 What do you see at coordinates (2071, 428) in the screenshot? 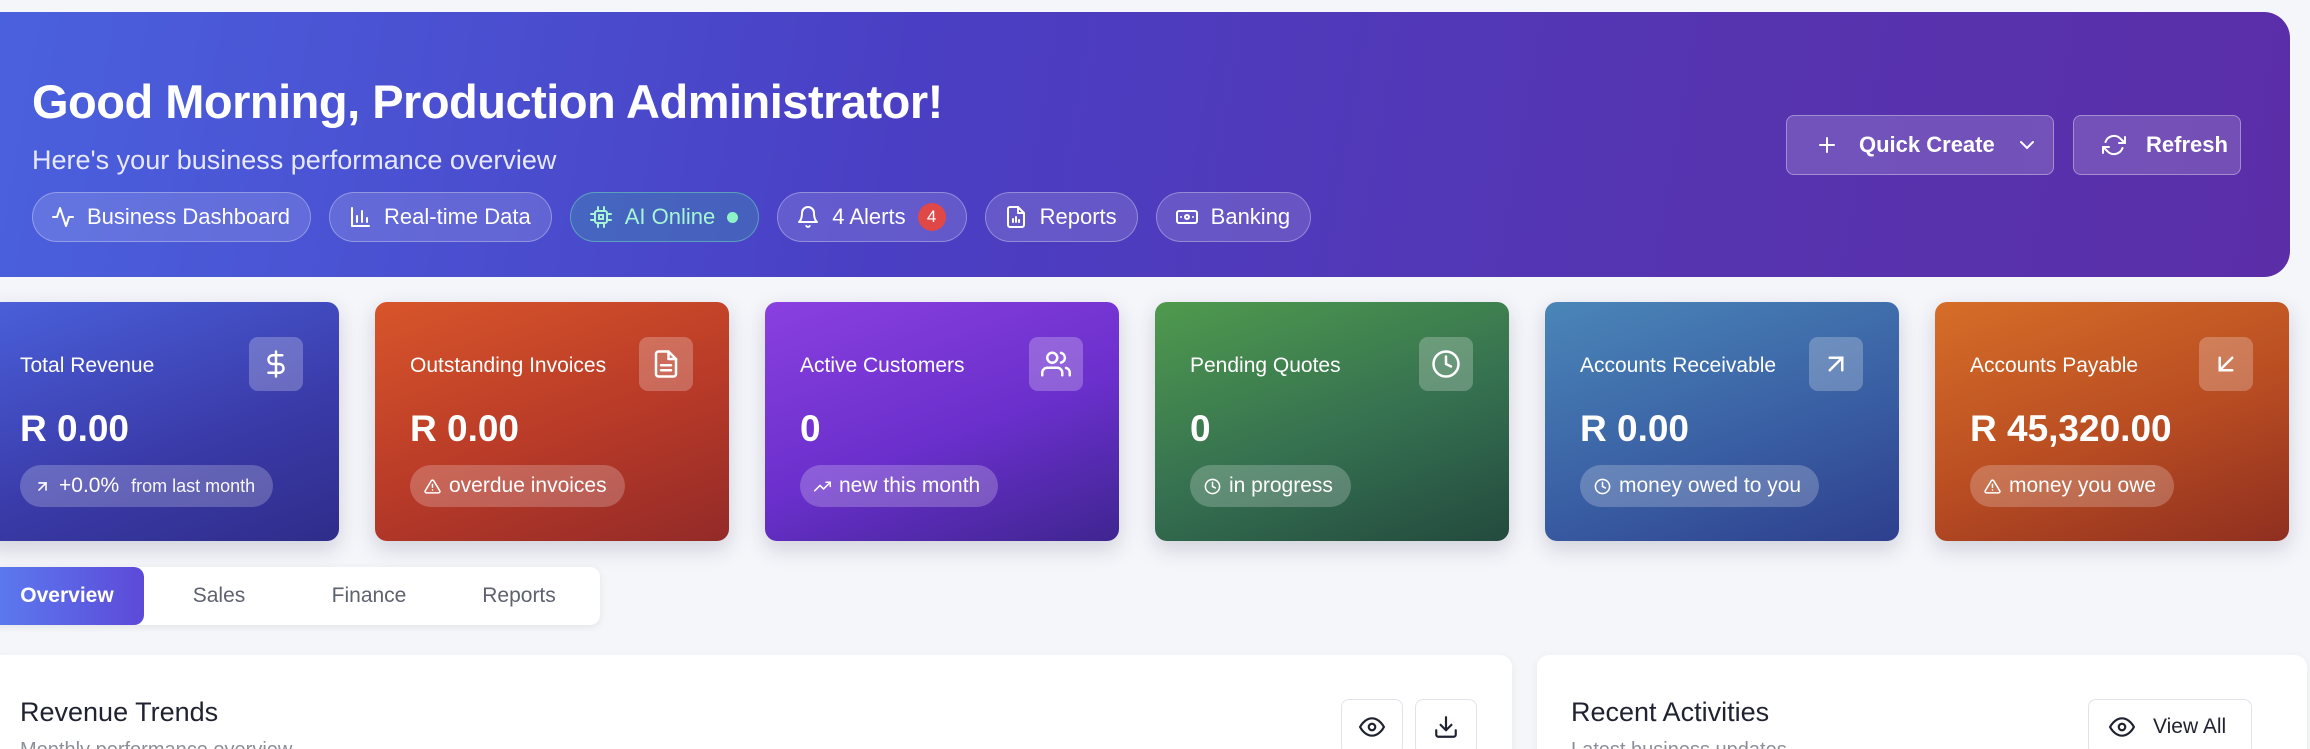
I see `card-value: R 45,320.00` at bounding box center [2071, 428].